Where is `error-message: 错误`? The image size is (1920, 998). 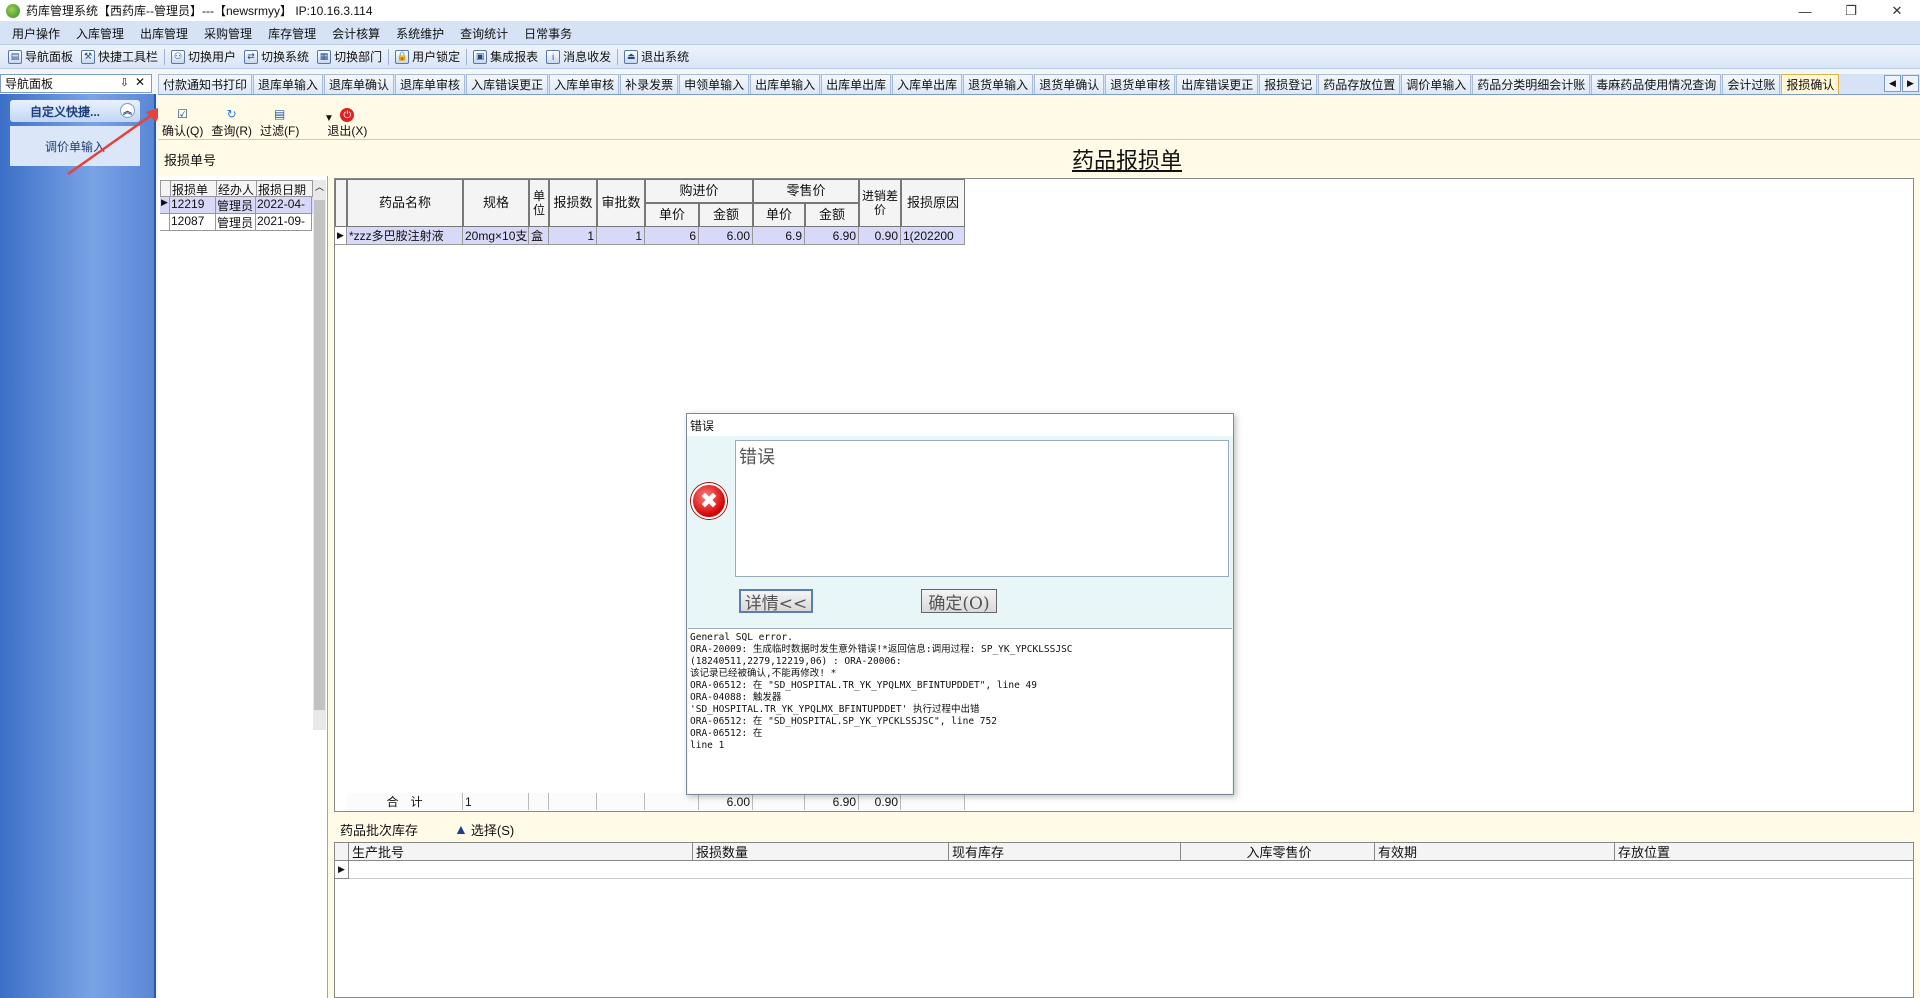
error-message: 错误 is located at coordinates (982, 508).